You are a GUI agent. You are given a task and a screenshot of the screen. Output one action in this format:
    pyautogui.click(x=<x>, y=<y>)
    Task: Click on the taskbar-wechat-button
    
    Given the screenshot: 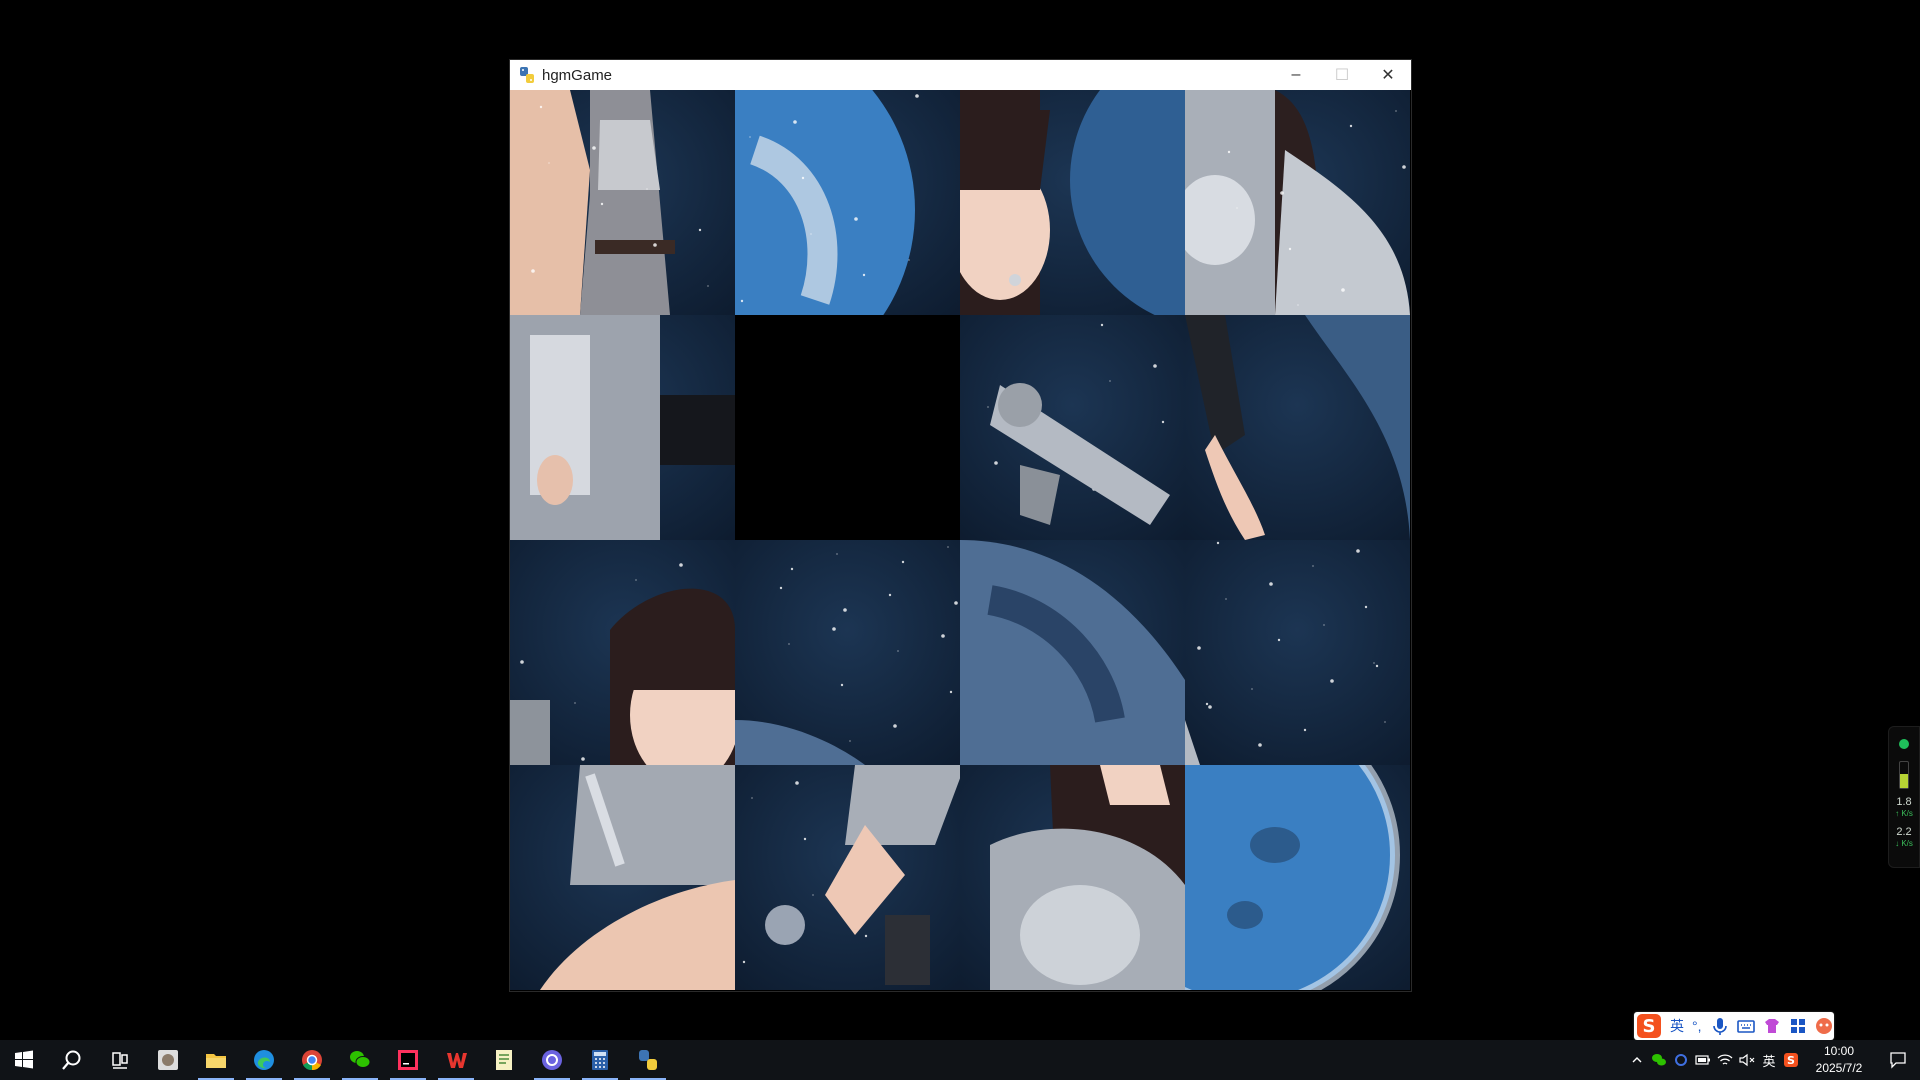 What is the action you would take?
    pyautogui.click(x=360, y=1060)
    